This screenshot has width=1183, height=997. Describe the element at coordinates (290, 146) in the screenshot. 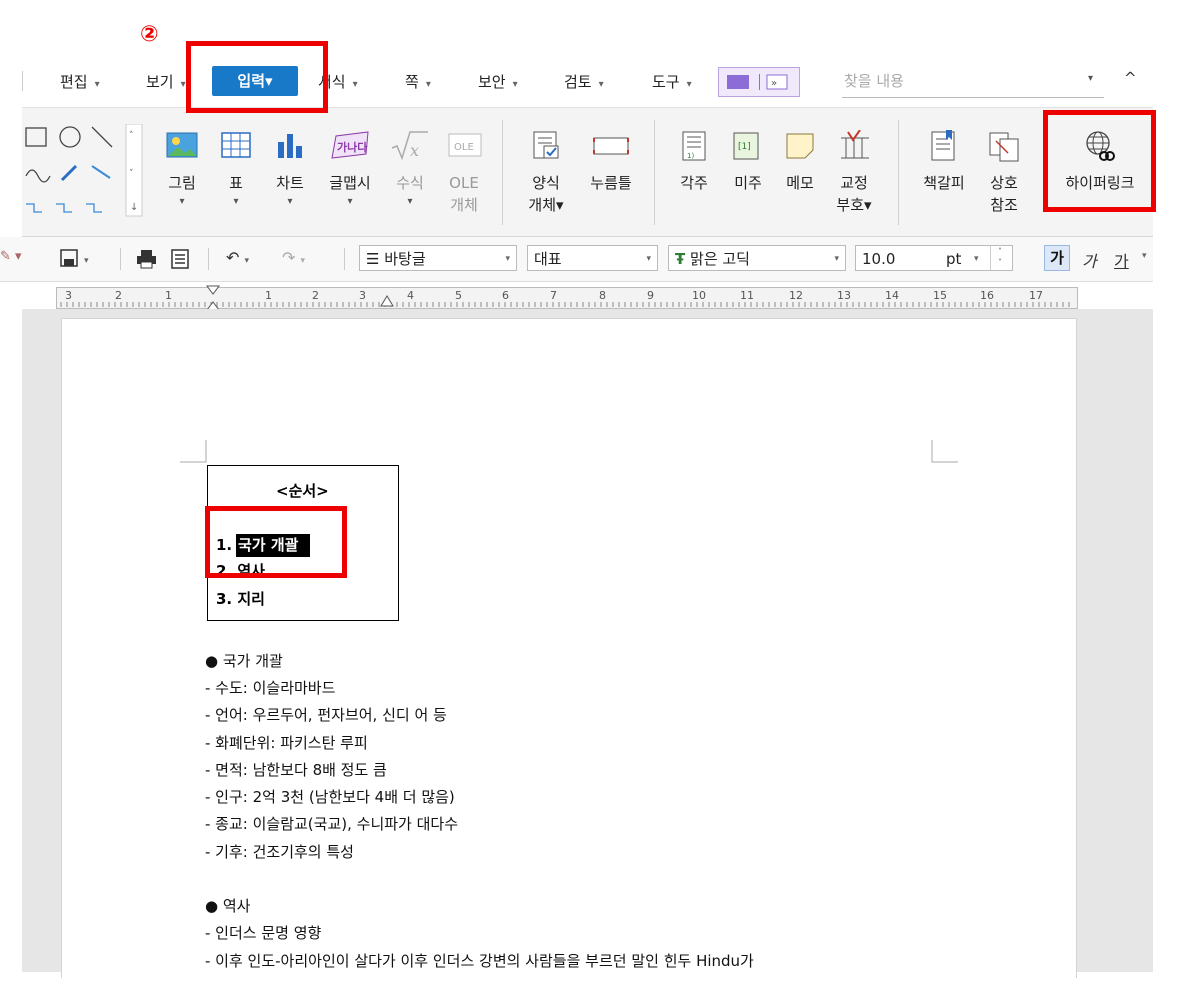

I see `chart-icon` at that location.